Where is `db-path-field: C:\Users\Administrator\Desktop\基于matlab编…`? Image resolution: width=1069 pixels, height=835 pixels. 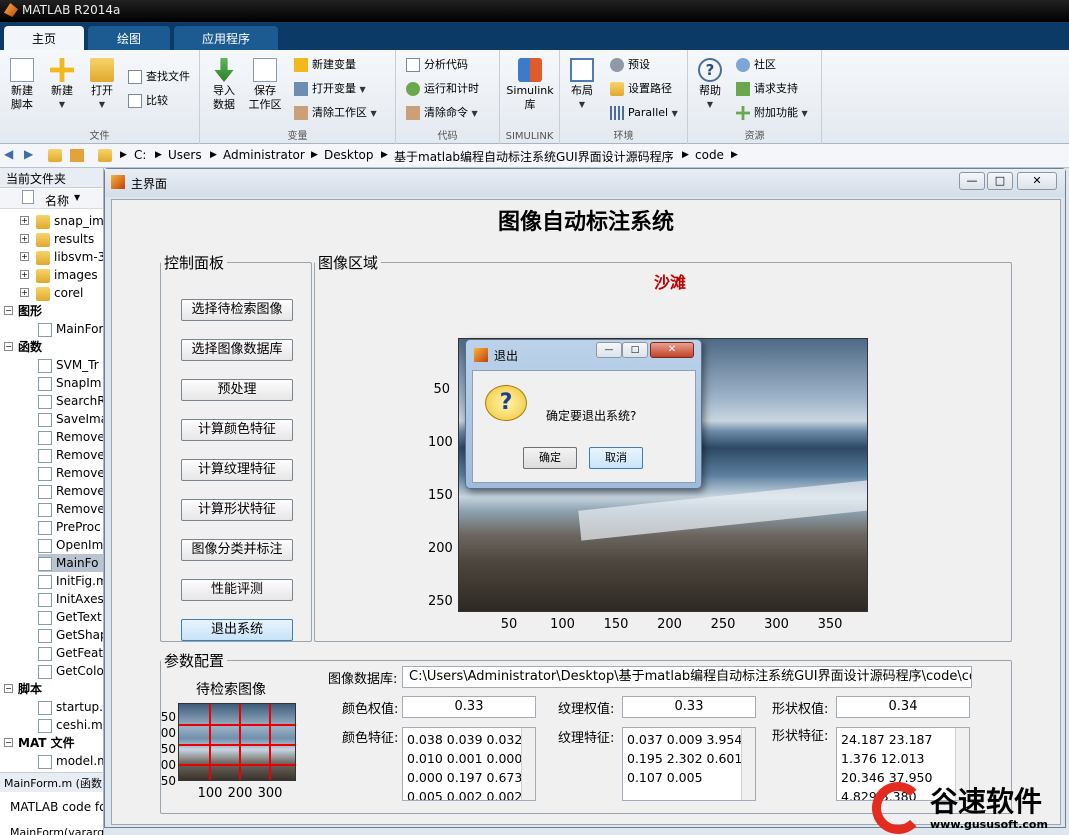 db-path-field: C:\Users\Administrator\Desktop\基于matlab编… is located at coordinates (687, 677).